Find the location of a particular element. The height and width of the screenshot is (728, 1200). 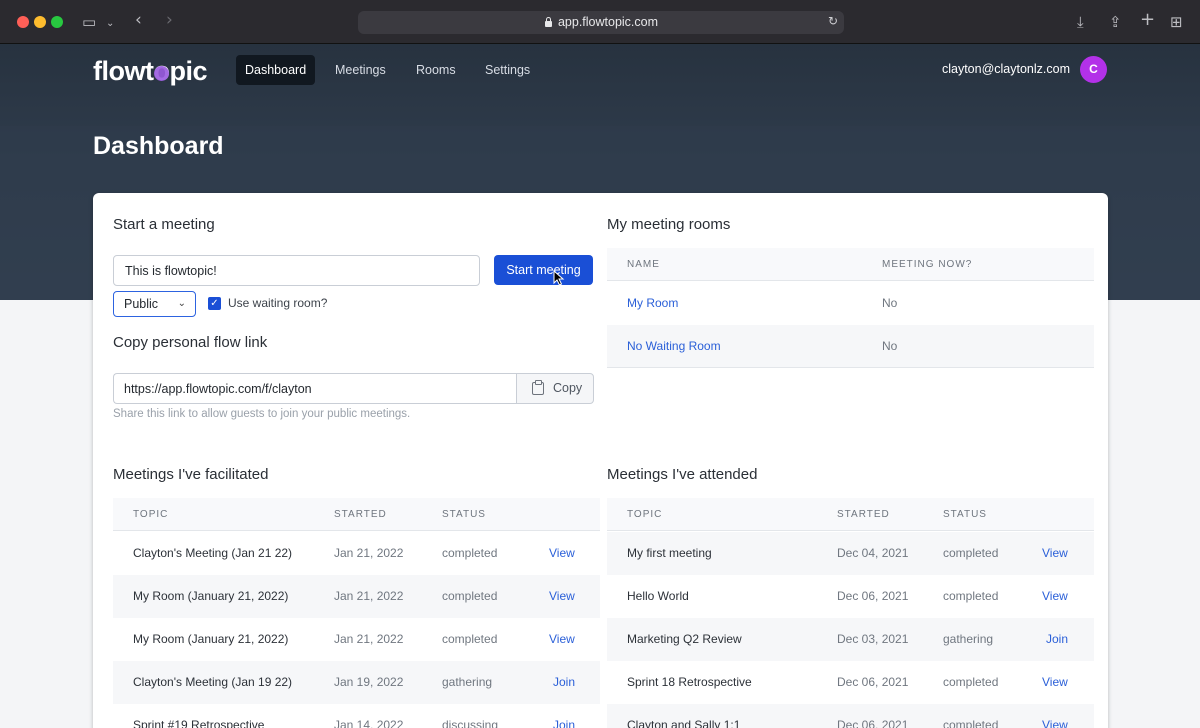

meeting-started: Dec 03, 2021 is located at coordinates (873, 639).